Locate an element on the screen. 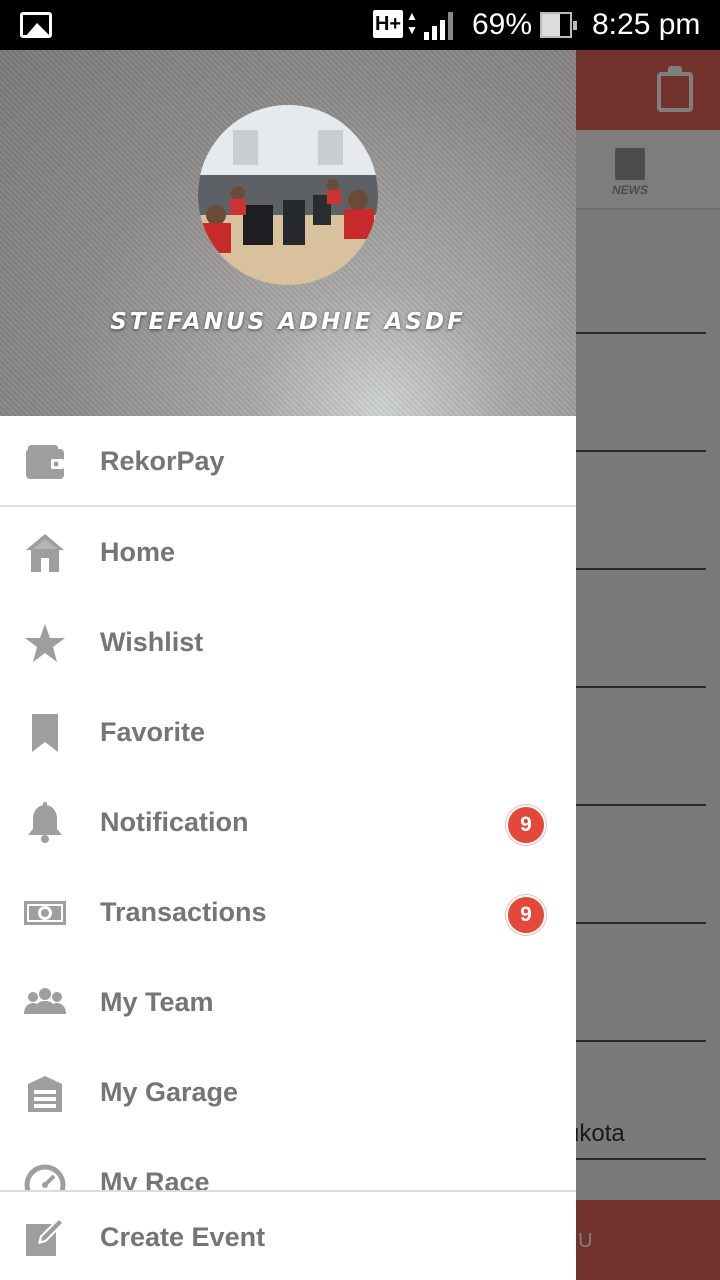 This screenshot has height=1280, width=720. gallery-icon is located at coordinates (36, 25).